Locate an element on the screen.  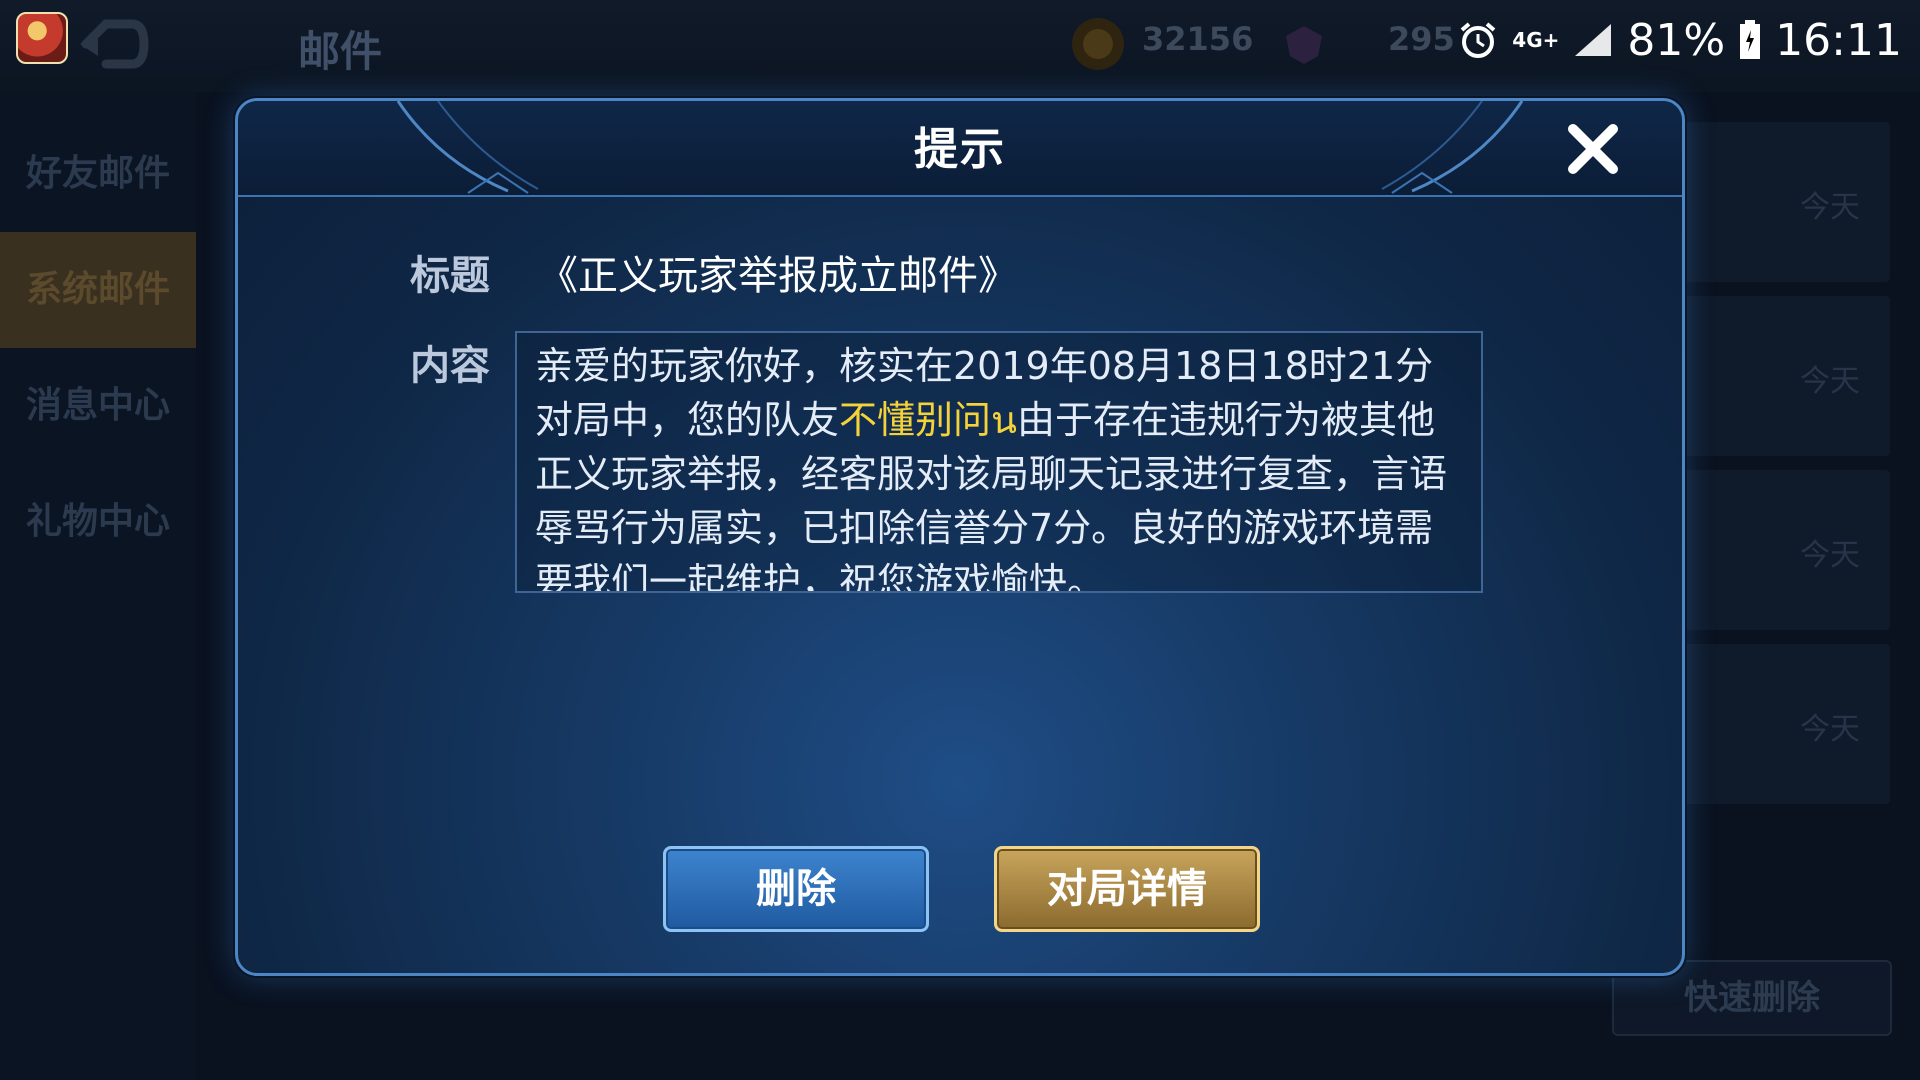
sidebar-item-gift-center: 礼物中心 is located at coordinates (98, 522).